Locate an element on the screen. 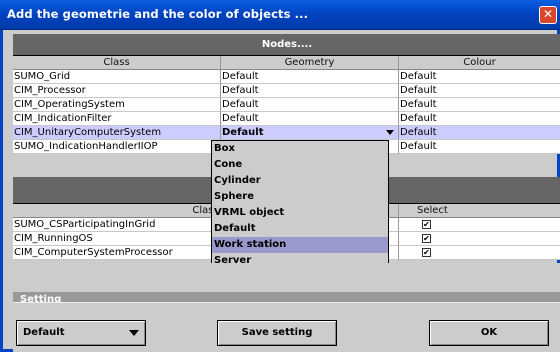 This screenshot has height=352, width=560. close-icon: ✕ is located at coordinates (548, 15).